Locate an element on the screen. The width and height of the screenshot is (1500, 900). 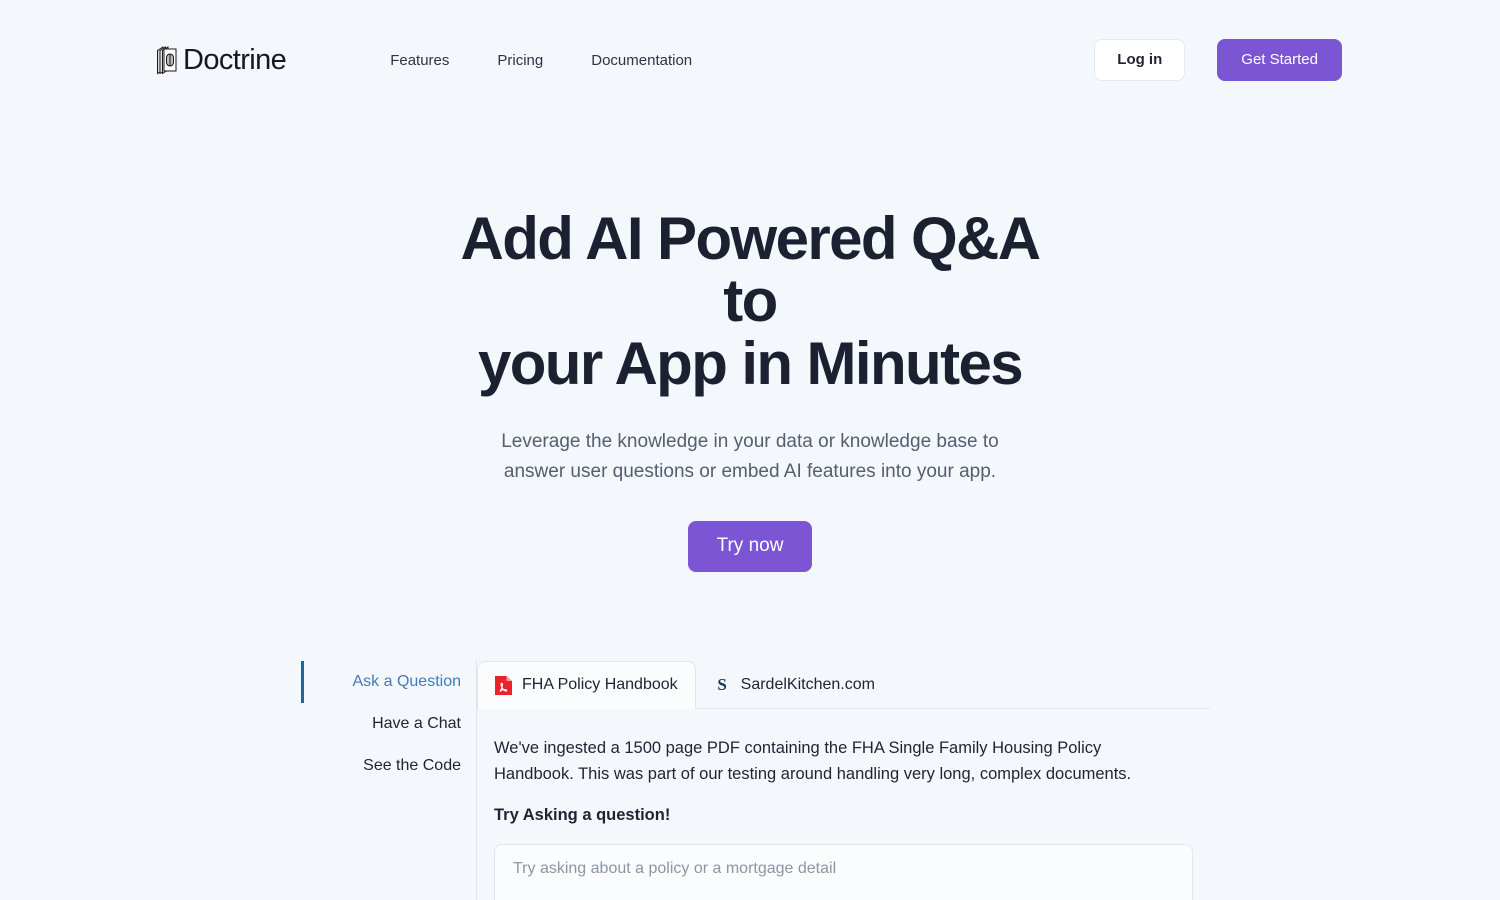
hero-title-line-2: your App in Minutes is located at coordinates (750, 363).